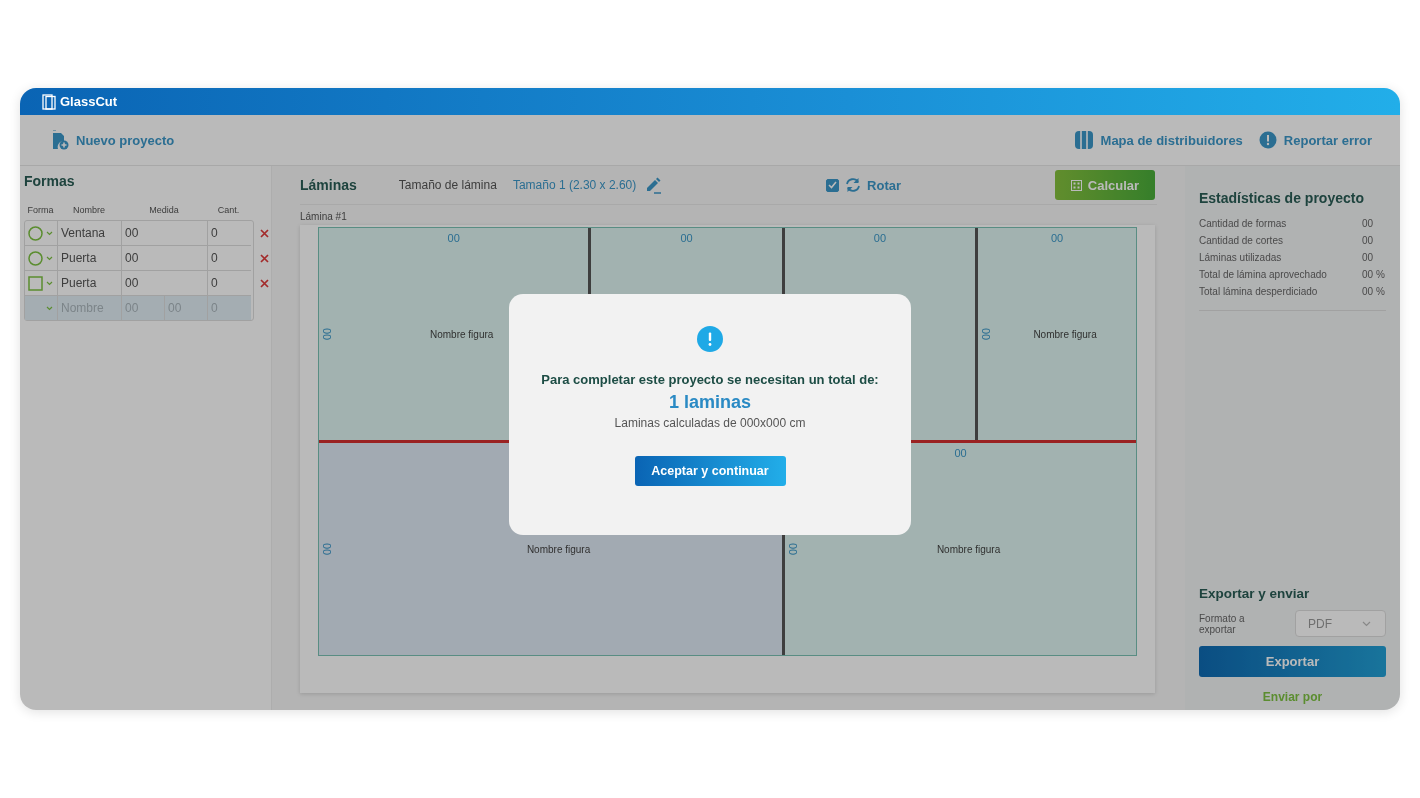 This screenshot has height=798, width=1420. Describe the element at coordinates (328, 185) in the screenshot. I see `section-title: Láminas` at that location.